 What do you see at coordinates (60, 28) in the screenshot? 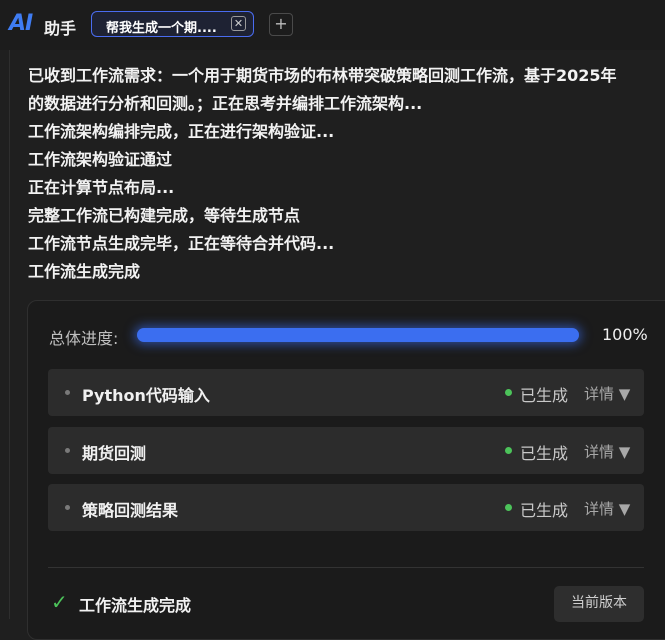
I see `app-title: 助手` at bounding box center [60, 28].